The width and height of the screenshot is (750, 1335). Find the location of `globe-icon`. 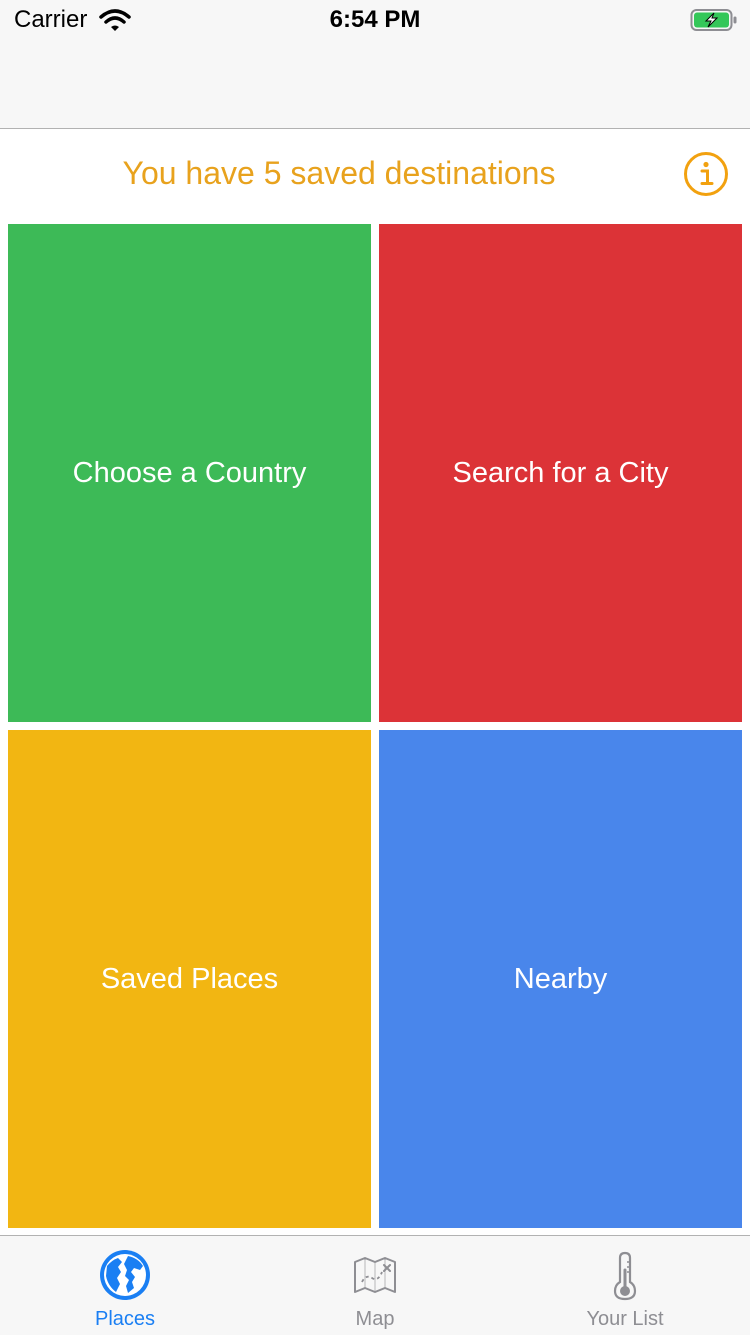

globe-icon is located at coordinates (125, 1275).